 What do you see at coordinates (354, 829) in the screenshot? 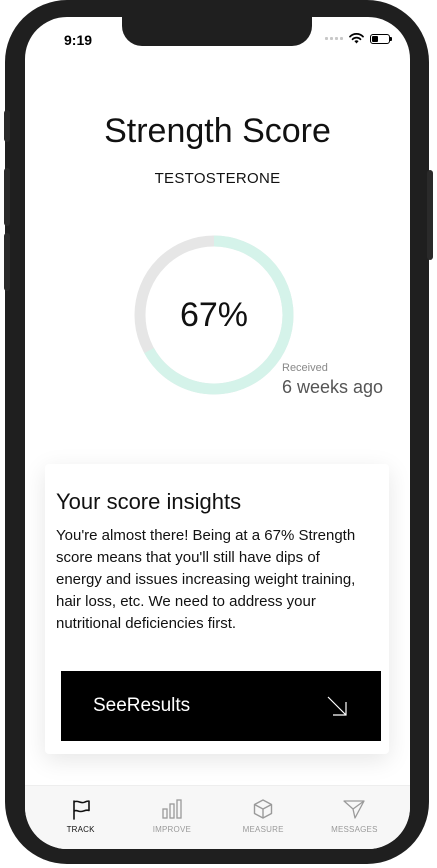
I see `tab-messages-label: MESSAGES` at bounding box center [354, 829].